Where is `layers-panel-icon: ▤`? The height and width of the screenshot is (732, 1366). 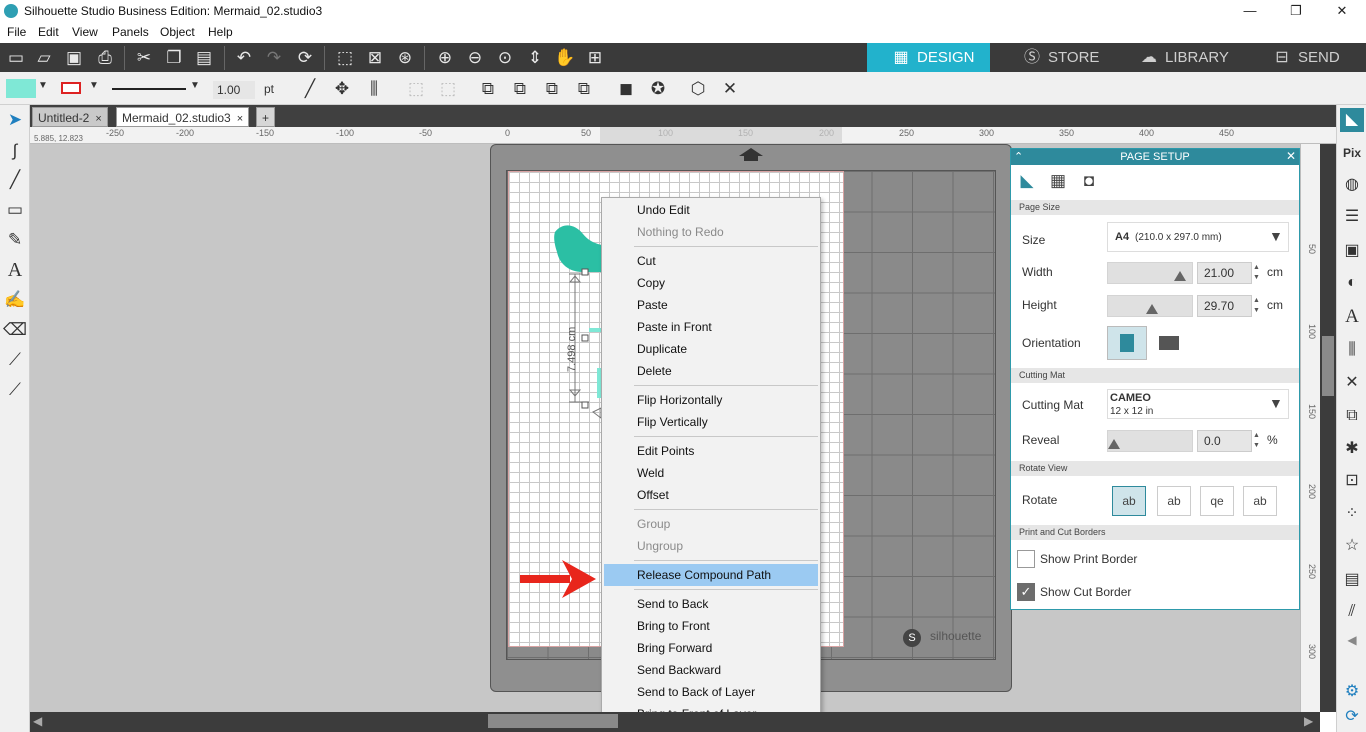 layers-panel-icon: ▤ is located at coordinates (1352, 580).